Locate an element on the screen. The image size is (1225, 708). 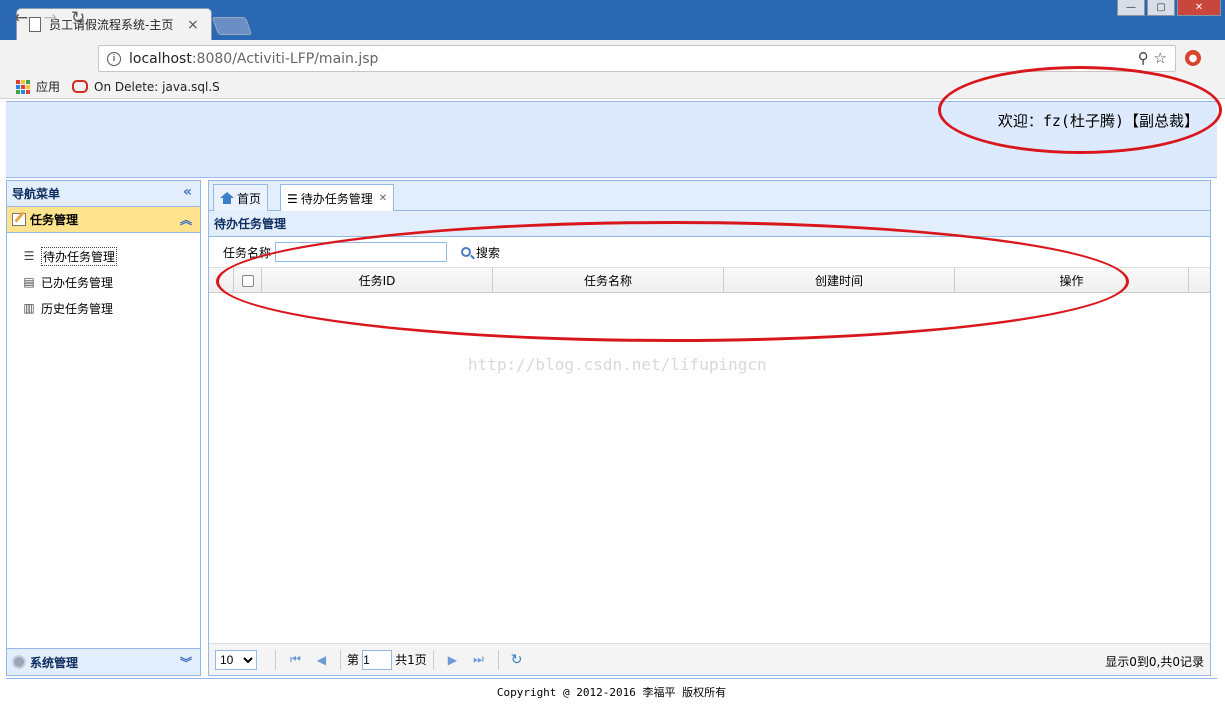
tabs-bar: 首页 ☰ 待办任务管理 ✕ is located at coordinates (709, 196).